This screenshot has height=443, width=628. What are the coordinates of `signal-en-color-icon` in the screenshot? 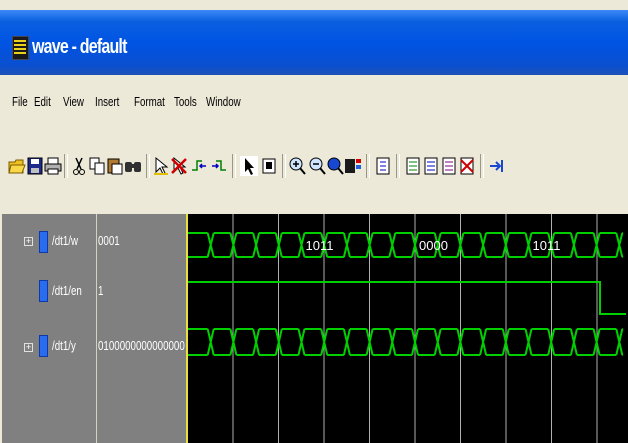 It's located at (43, 291).